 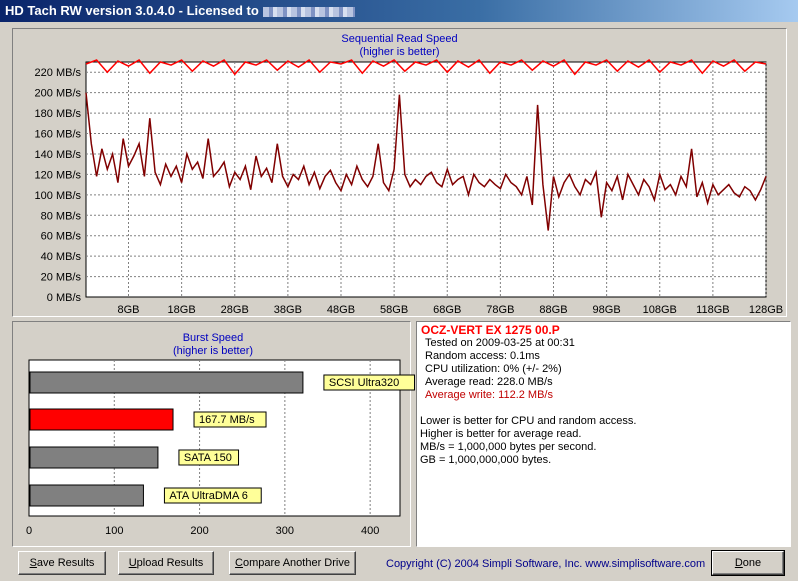 I want to click on redacted-licensee, so click(x=308, y=11).